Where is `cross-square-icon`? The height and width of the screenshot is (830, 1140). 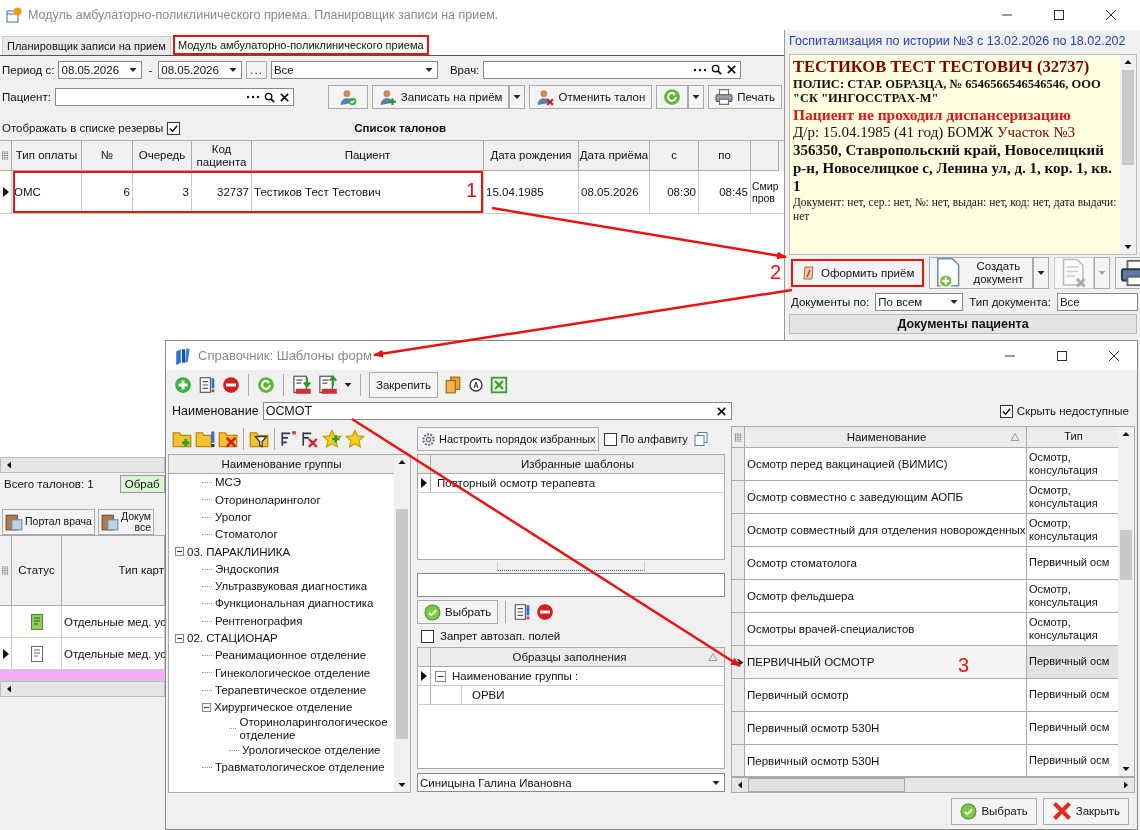 cross-square-icon is located at coordinates (499, 385).